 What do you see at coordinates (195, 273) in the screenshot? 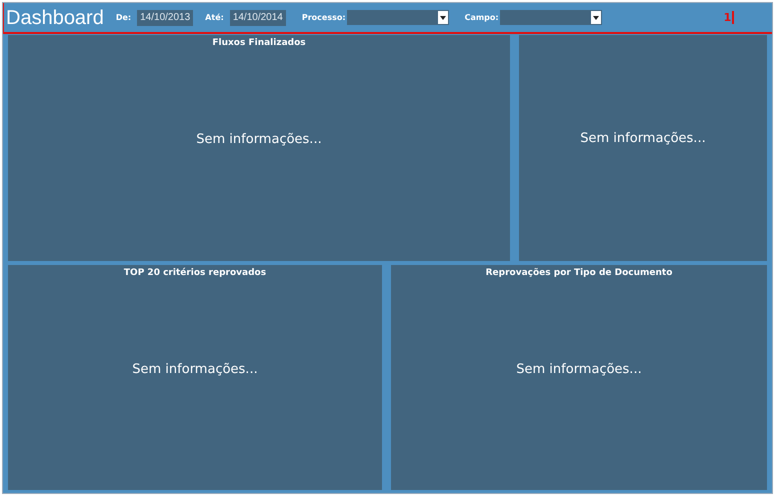
I see `panel-title: TOP 20 critérios reprovados` at bounding box center [195, 273].